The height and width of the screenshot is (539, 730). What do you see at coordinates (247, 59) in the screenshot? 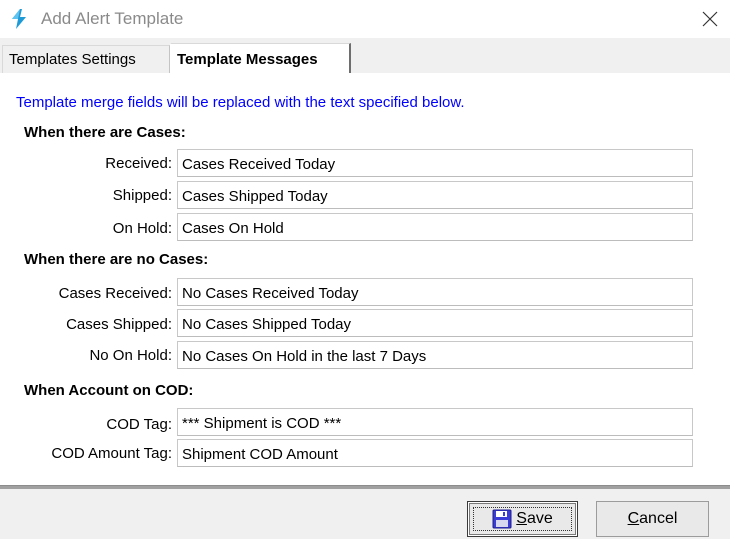
I see `tab-label: Template Messages` at bounding box center [247, 59].